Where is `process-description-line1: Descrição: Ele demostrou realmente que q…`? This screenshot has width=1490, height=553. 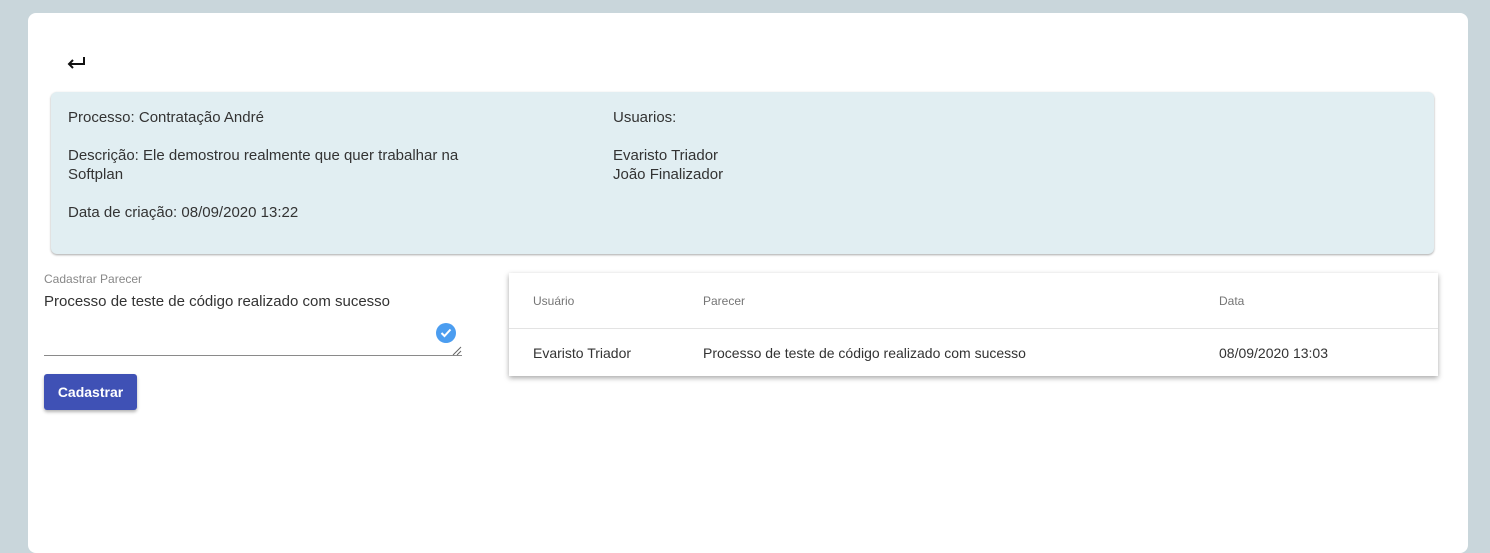
process-description-line1: Descrição: Ele demostrou realmente que q… is located at coordinates (263, 155).